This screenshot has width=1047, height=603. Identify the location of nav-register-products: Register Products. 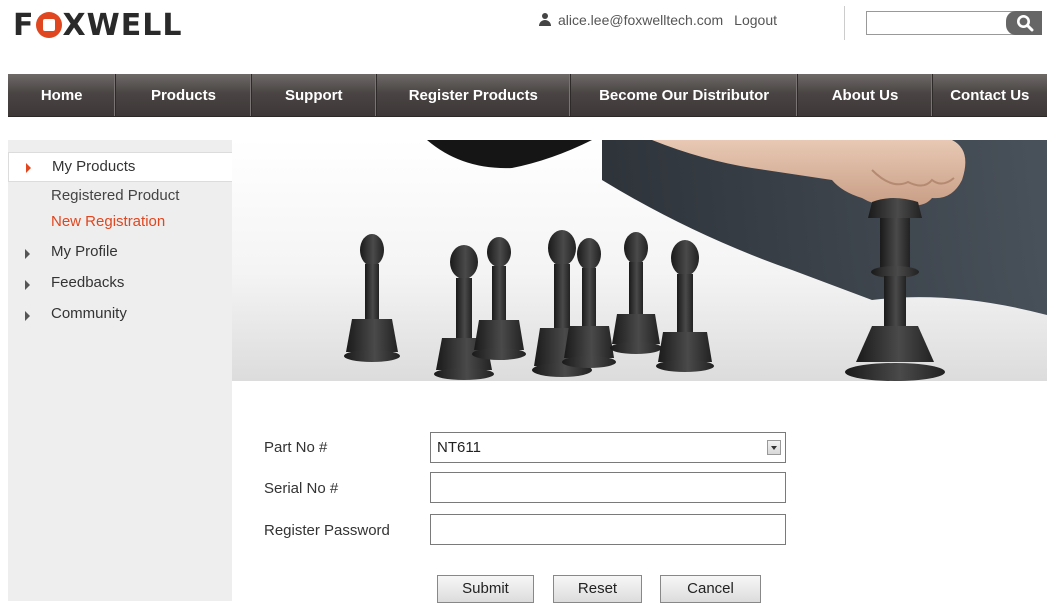
(474, 95).